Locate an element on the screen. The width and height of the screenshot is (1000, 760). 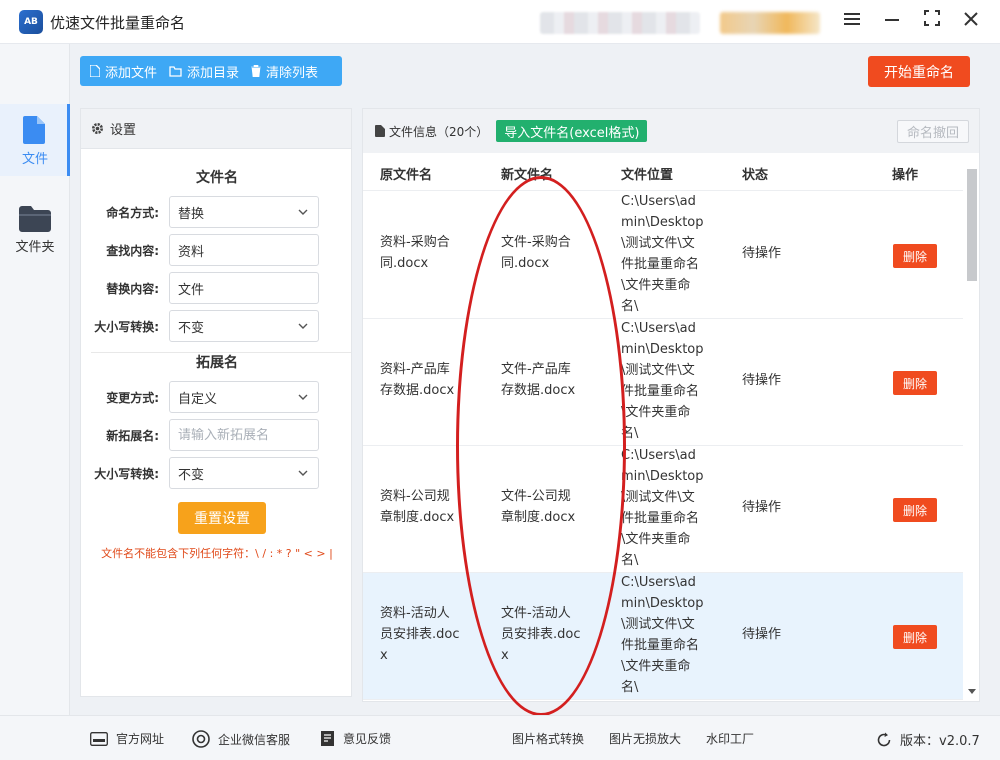
original-name-cell: 资料-采购合 同.docx is located at coordinates (415, 253).